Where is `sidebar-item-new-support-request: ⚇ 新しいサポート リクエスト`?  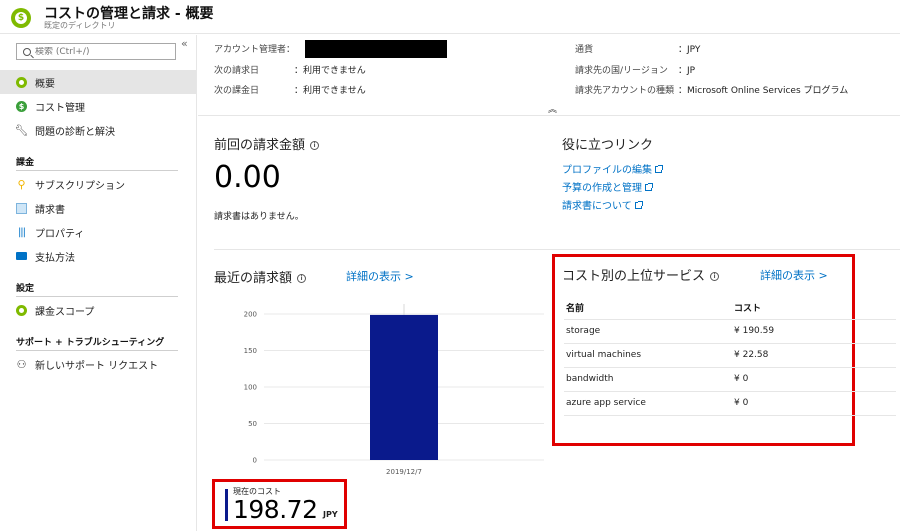 sidebar-item-new-support-request: ⚇ 新しいサポート リクエスト is located at coordinates (98, 364).